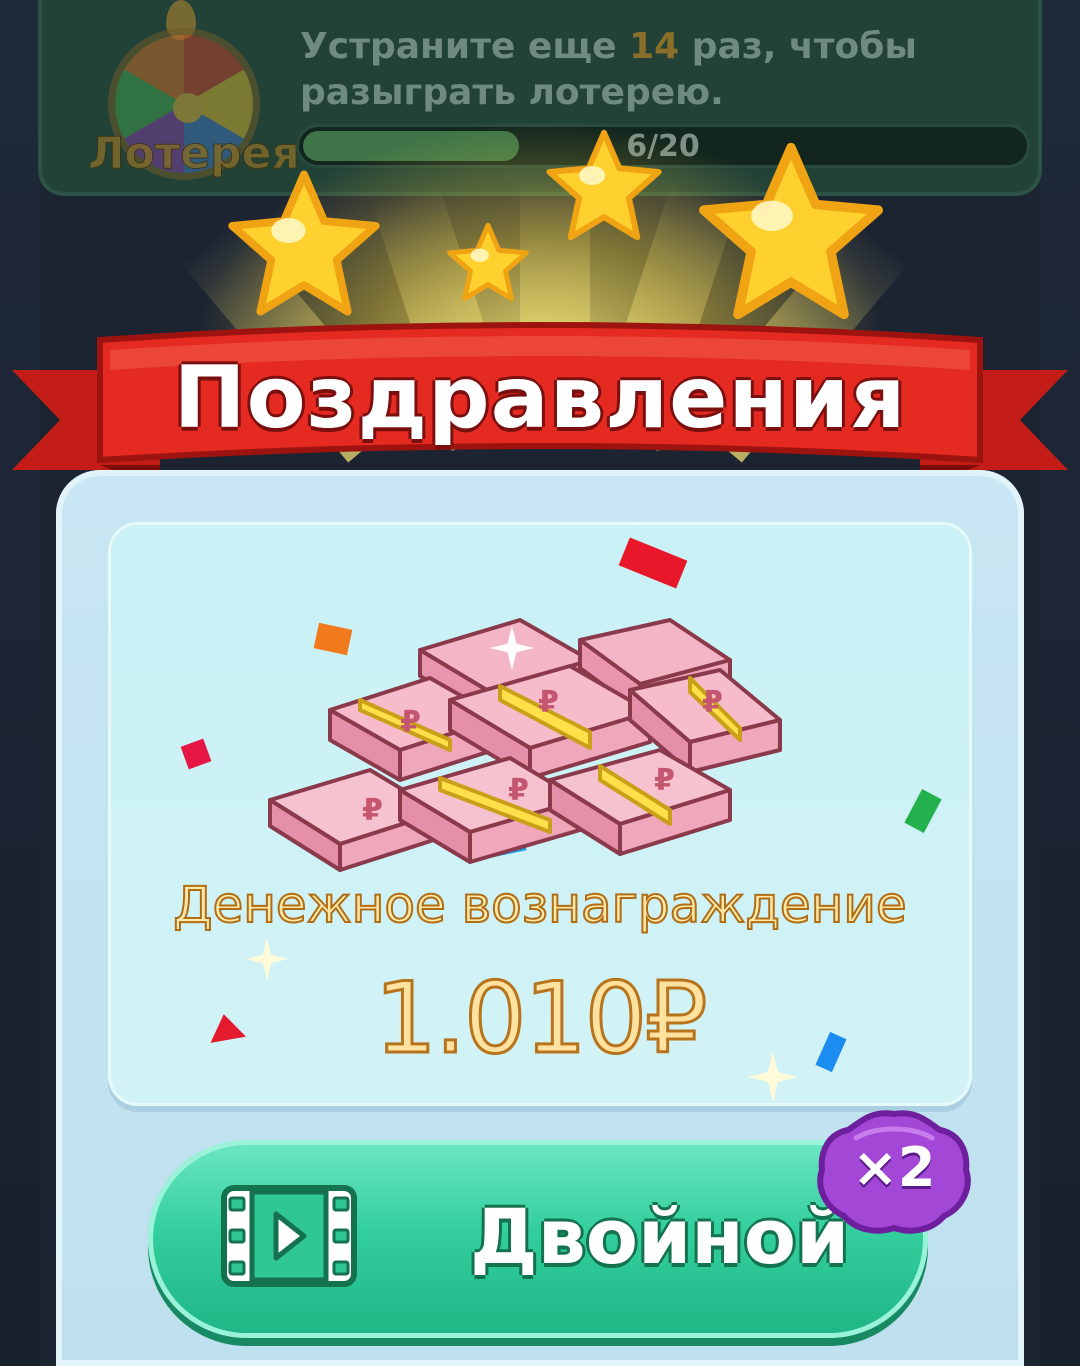 The image size is (1080, 1366). Describe the element at coordinates (894, 1167) in the screenshot. I see `multiplier-badge-text: ×2` at that location.